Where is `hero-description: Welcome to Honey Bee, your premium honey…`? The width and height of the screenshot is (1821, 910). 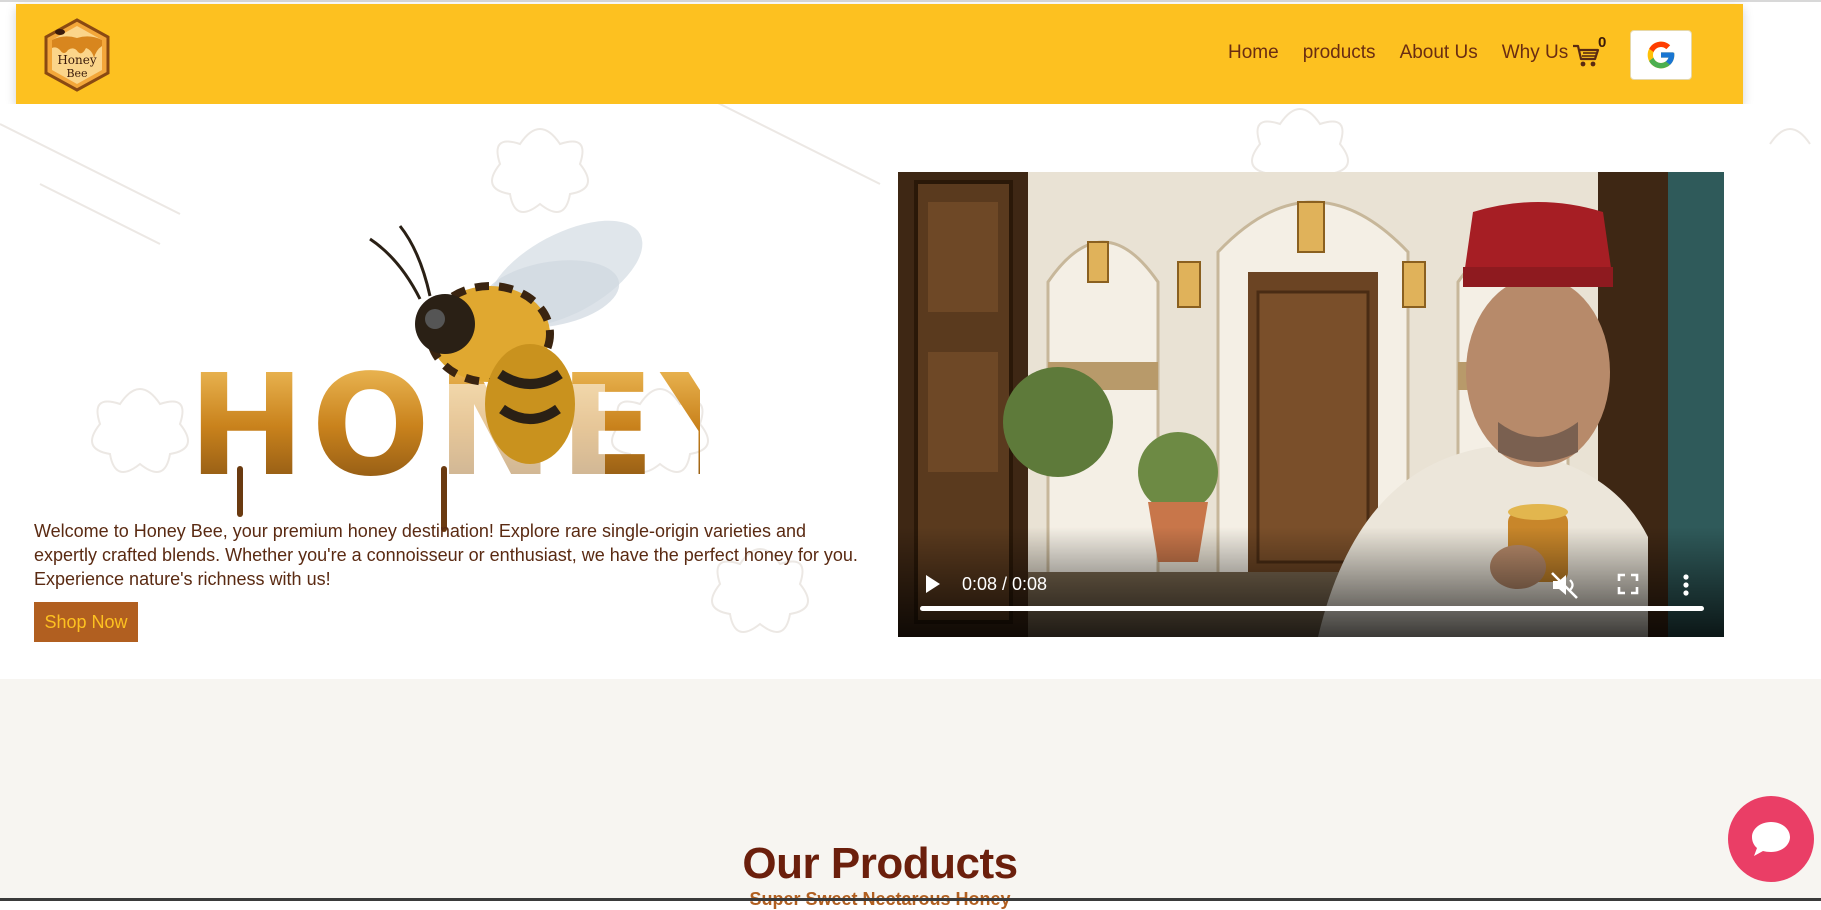
hero-description: Welcome to Honey Bee, your premium honey… is located at coordinates (446, 555).